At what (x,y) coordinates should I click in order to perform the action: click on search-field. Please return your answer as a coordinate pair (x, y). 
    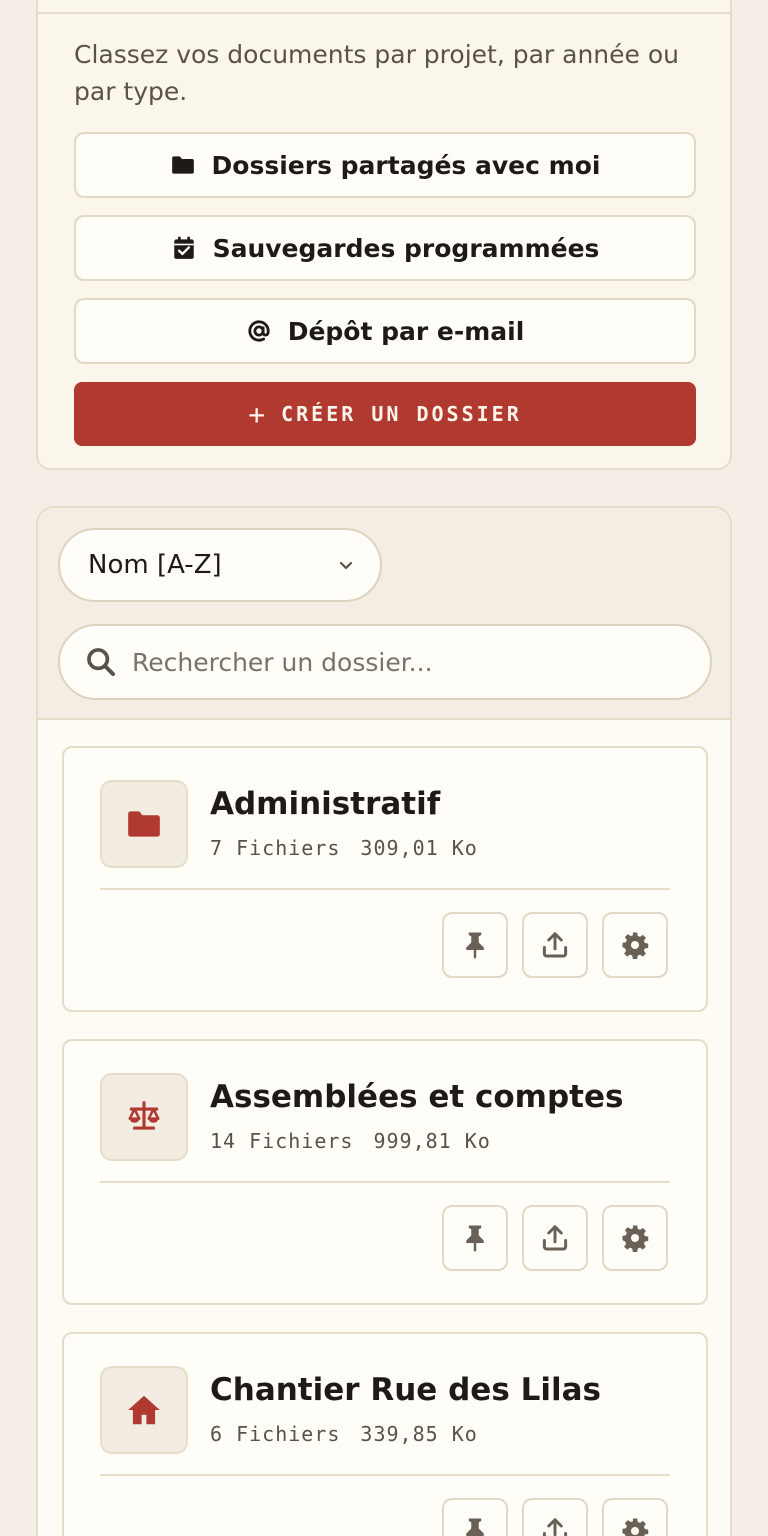
    Looking at the image, I should click on (385, 662).